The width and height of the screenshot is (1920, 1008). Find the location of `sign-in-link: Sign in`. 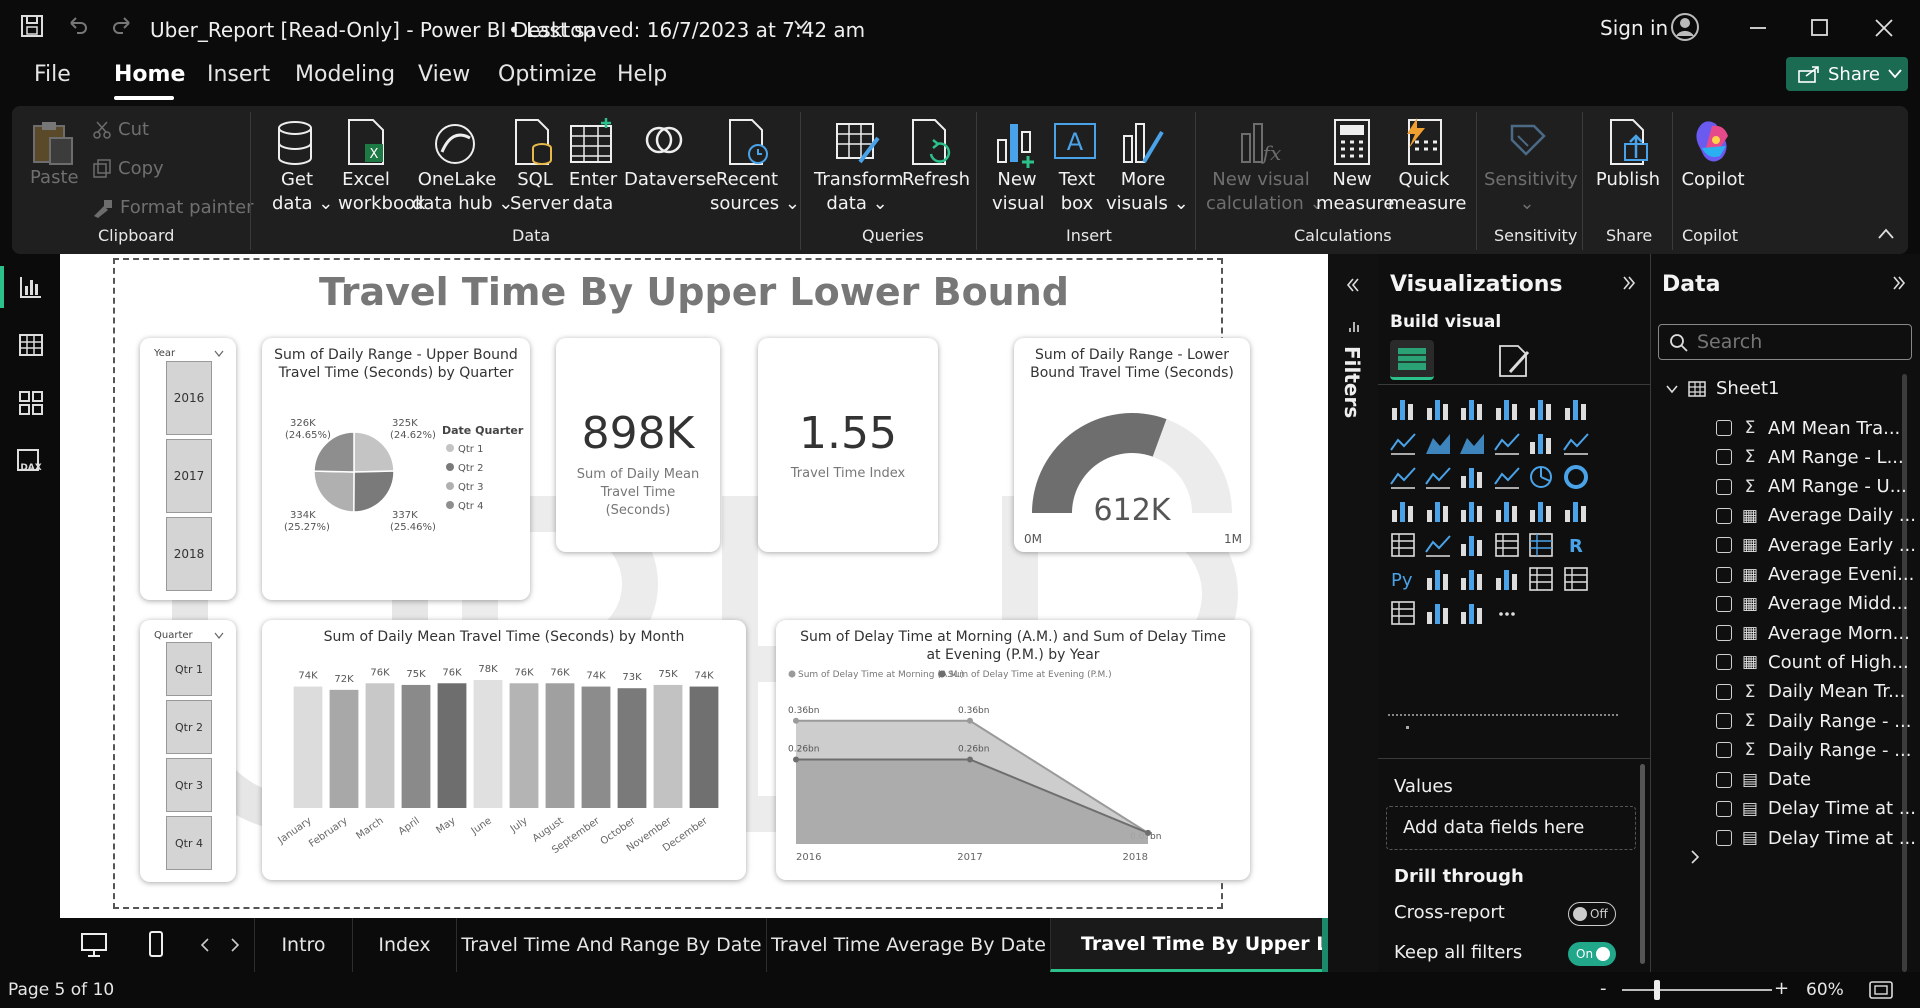

sign-in-link: Sign in is located at coordinates (1634, 28).